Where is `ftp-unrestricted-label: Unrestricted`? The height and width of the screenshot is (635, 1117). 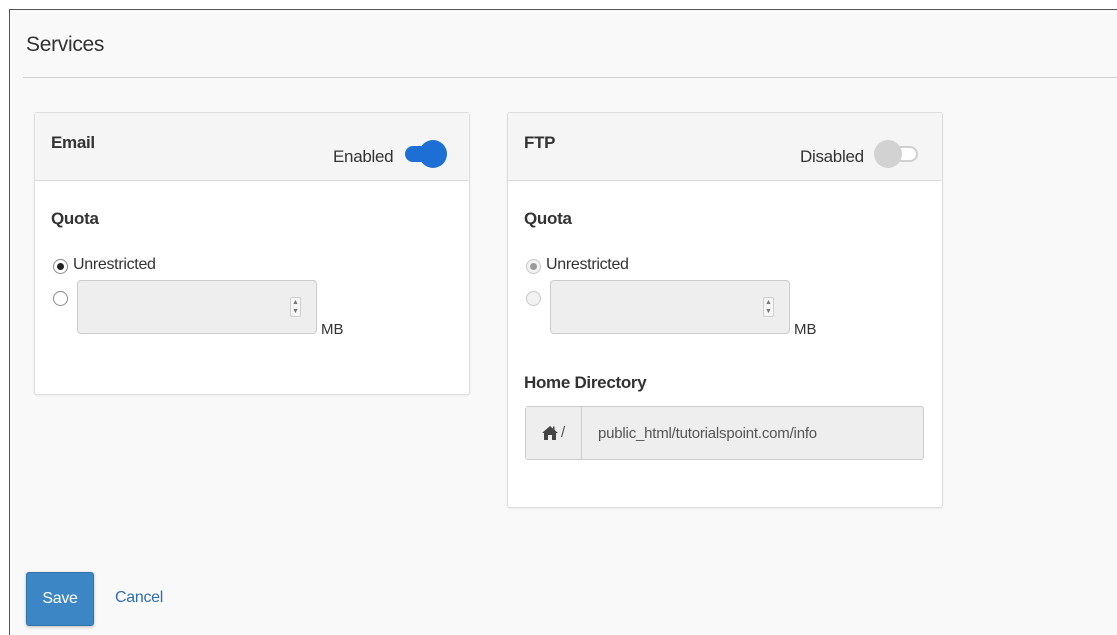 ftp-unrestricted-label: Unrestricted is located at coordinates (587, 265).